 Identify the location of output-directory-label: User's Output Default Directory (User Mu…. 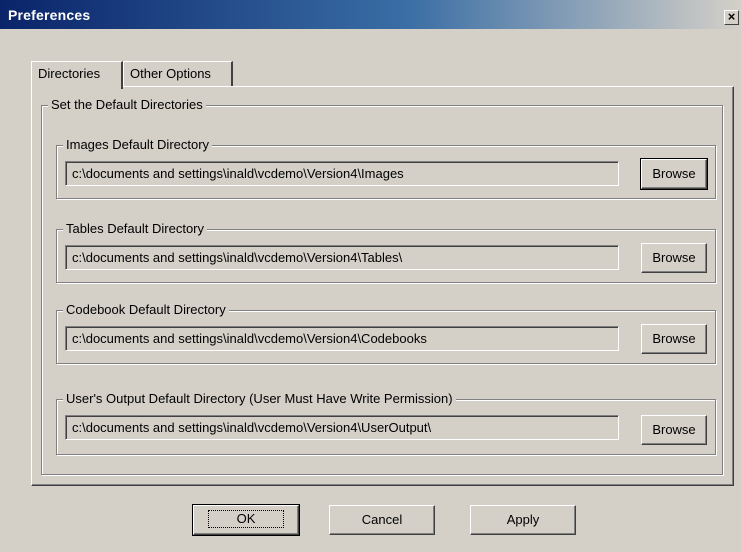
(259, 399).